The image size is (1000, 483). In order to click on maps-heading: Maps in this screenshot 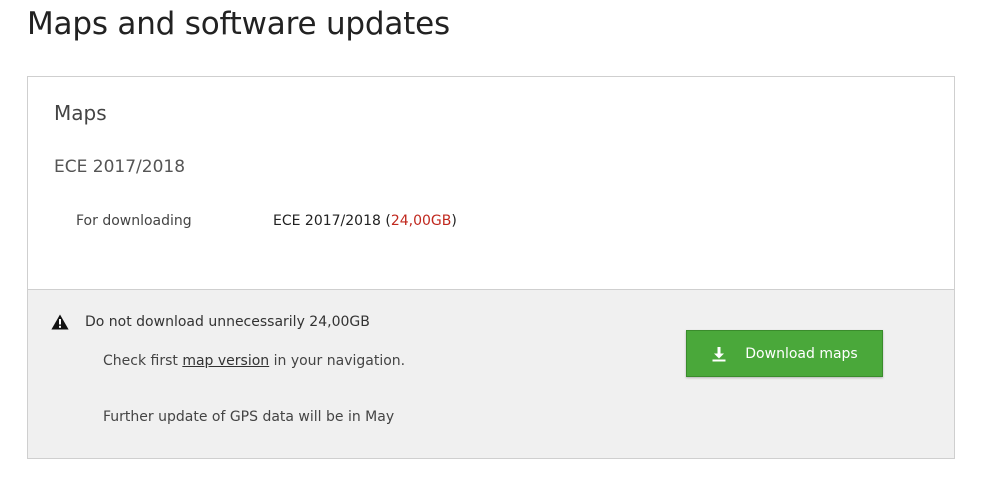, I will do `click(80, 113)`.